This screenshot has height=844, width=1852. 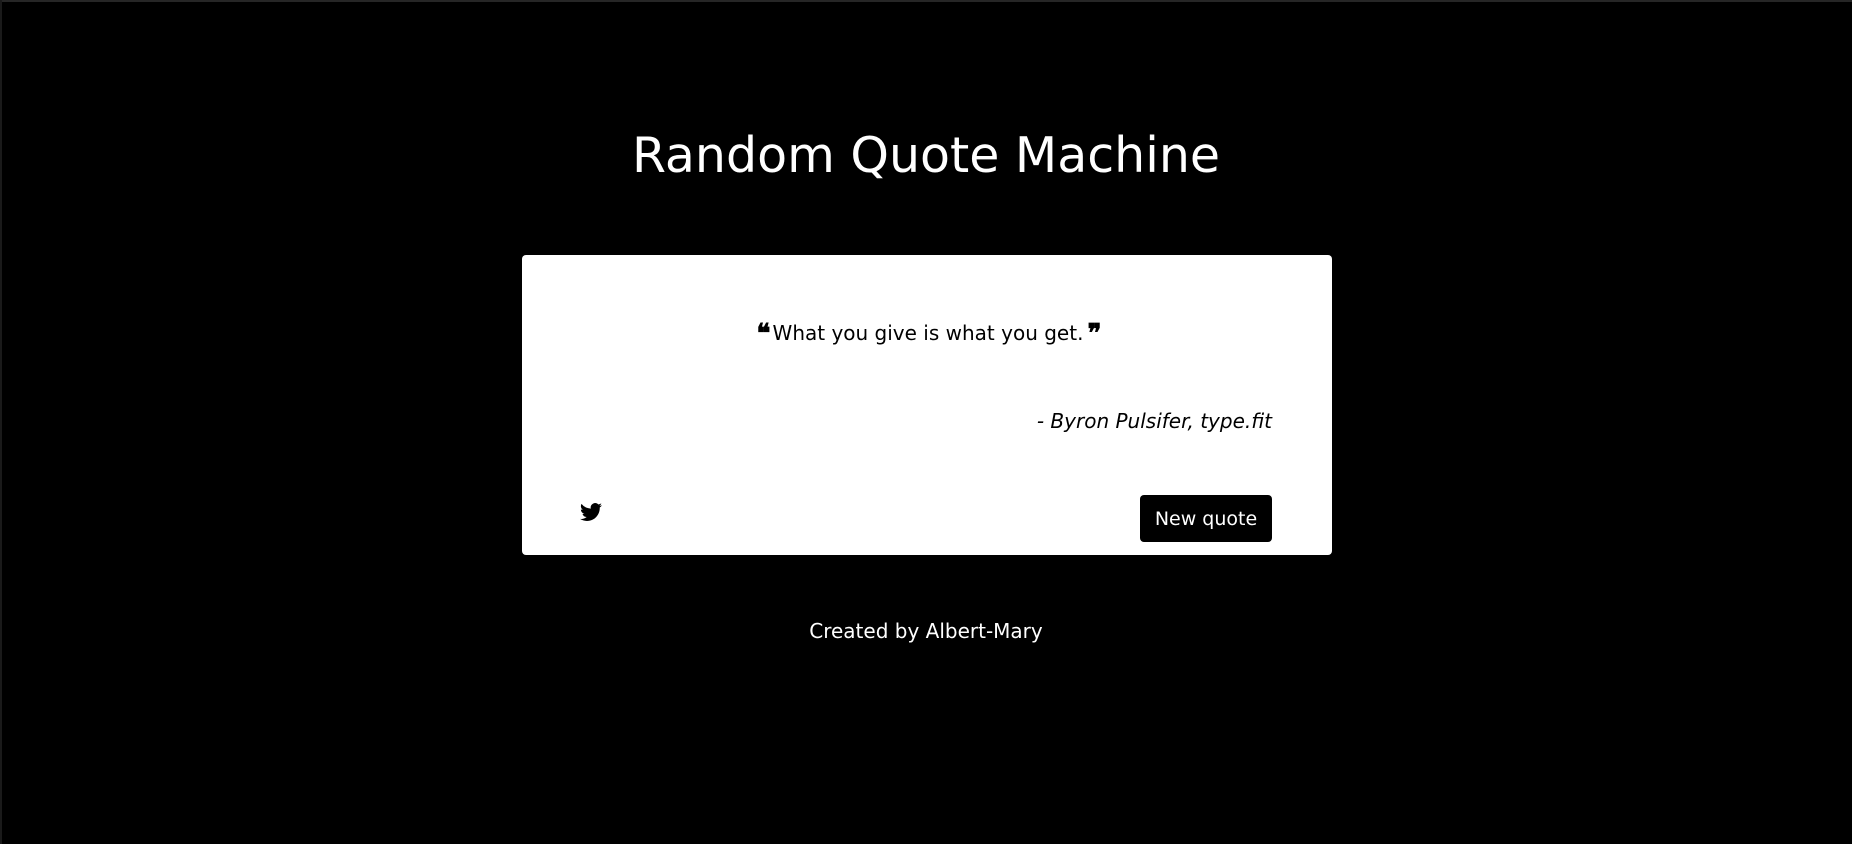 What do you see at coordinates (1094, 334) in the screenshot?
I see `close-quote-icon: ❞` at bounding box center [1094, 334].